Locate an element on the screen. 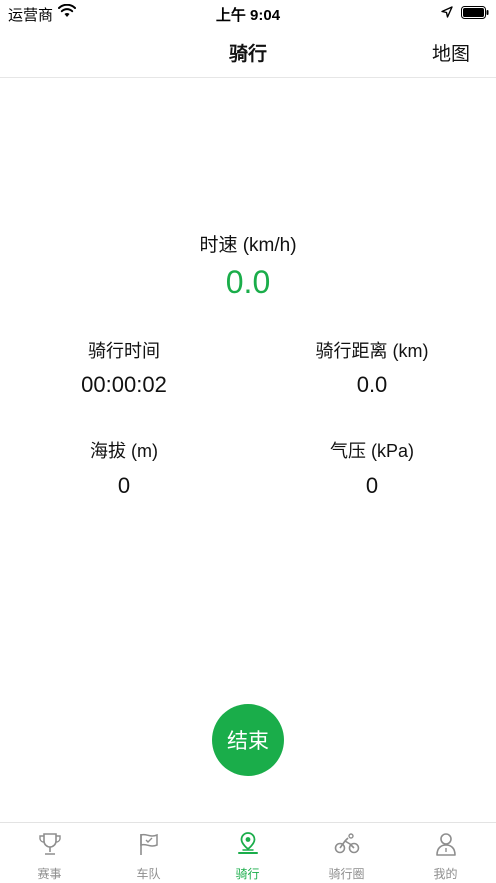 Image resolution: width=496 pixels, height=883 pixels. status-bar: 运营商 上午 9:04 is located at coordinates (248, 13).